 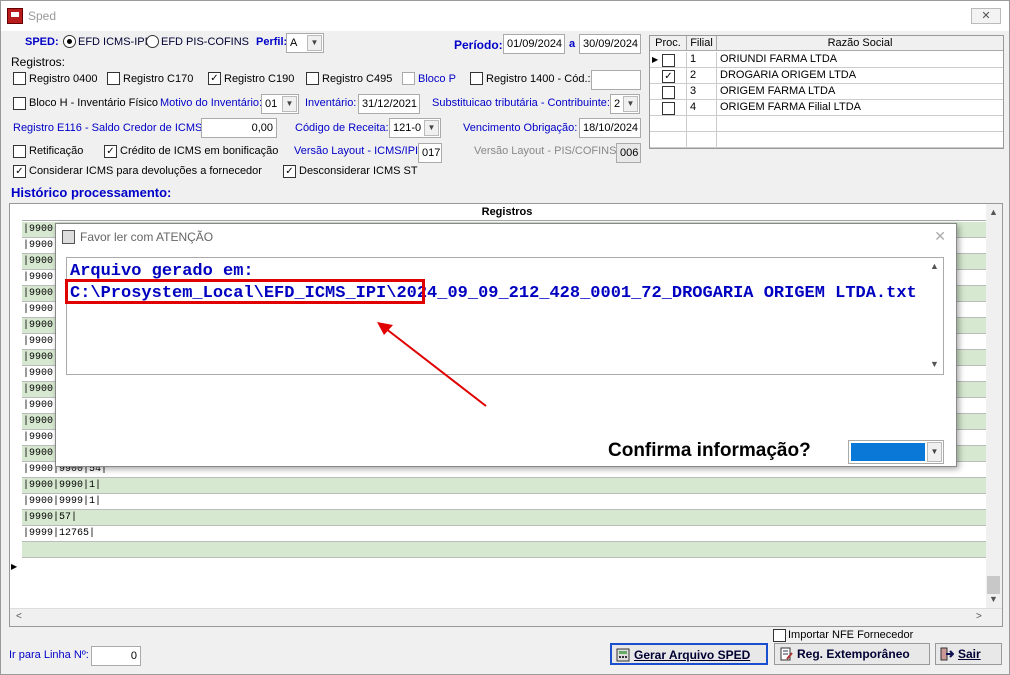 I want to click on vertical-scrollbar: ▲ ▼, so click(x=994, y=406).